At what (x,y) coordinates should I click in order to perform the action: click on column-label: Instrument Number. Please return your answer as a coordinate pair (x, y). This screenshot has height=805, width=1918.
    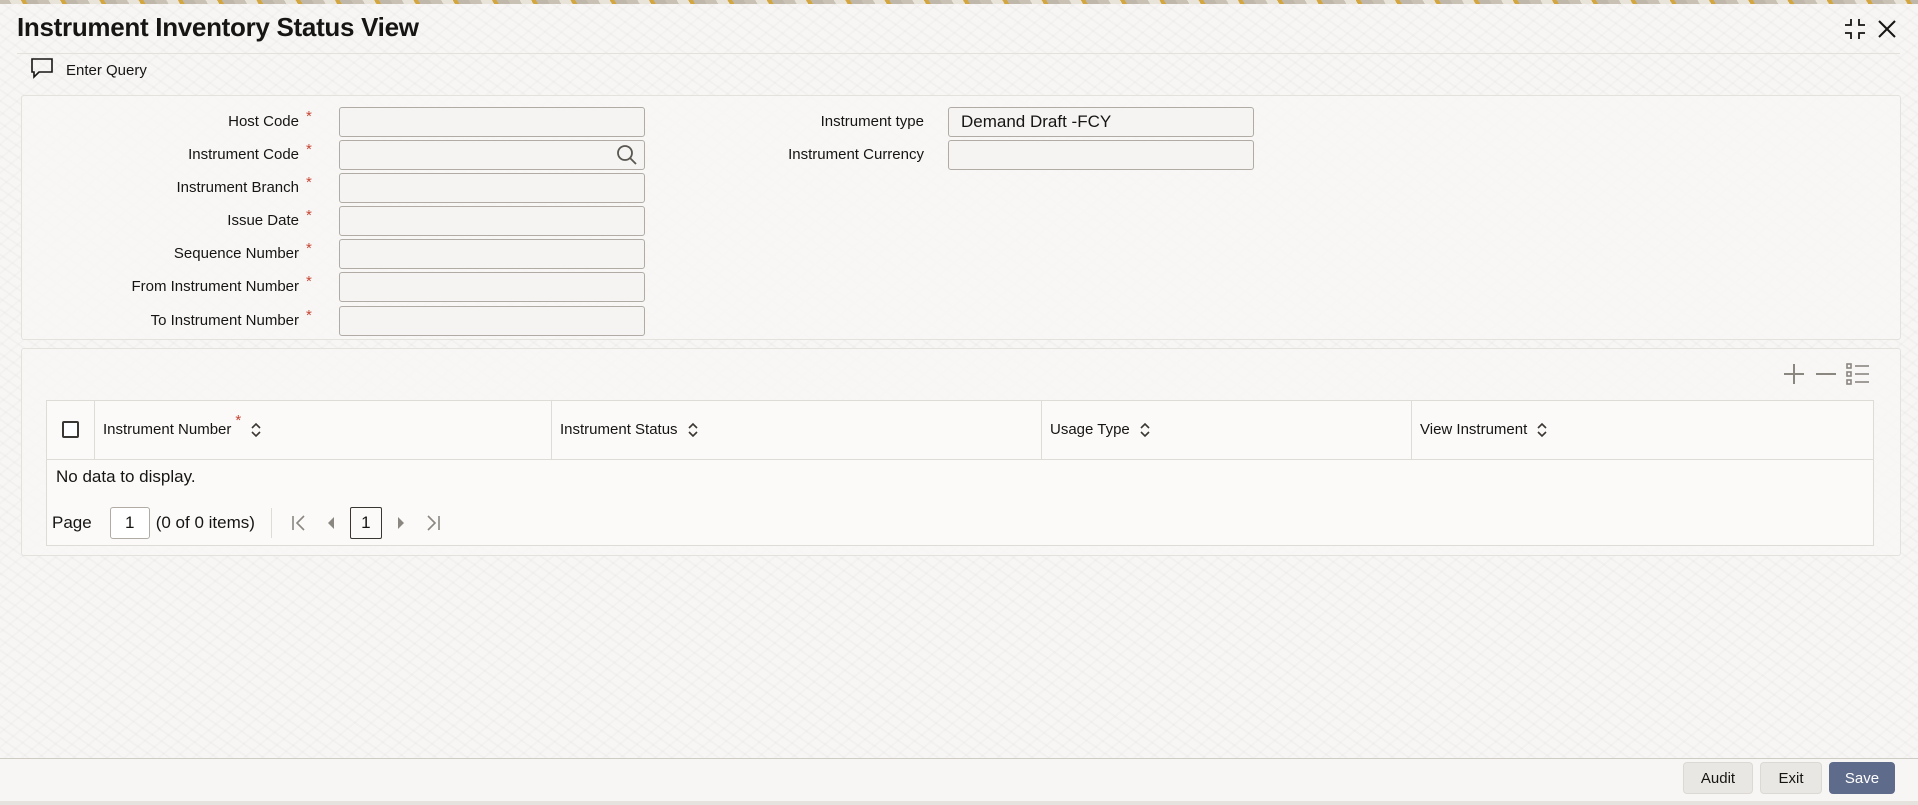
    Looking at the image, I should click on (167, 429).